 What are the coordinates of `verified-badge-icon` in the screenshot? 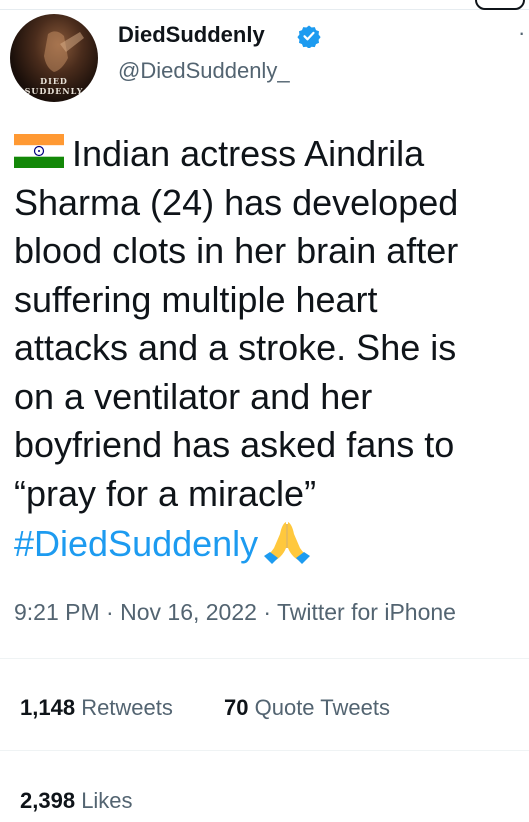 It's located at (309, 36).